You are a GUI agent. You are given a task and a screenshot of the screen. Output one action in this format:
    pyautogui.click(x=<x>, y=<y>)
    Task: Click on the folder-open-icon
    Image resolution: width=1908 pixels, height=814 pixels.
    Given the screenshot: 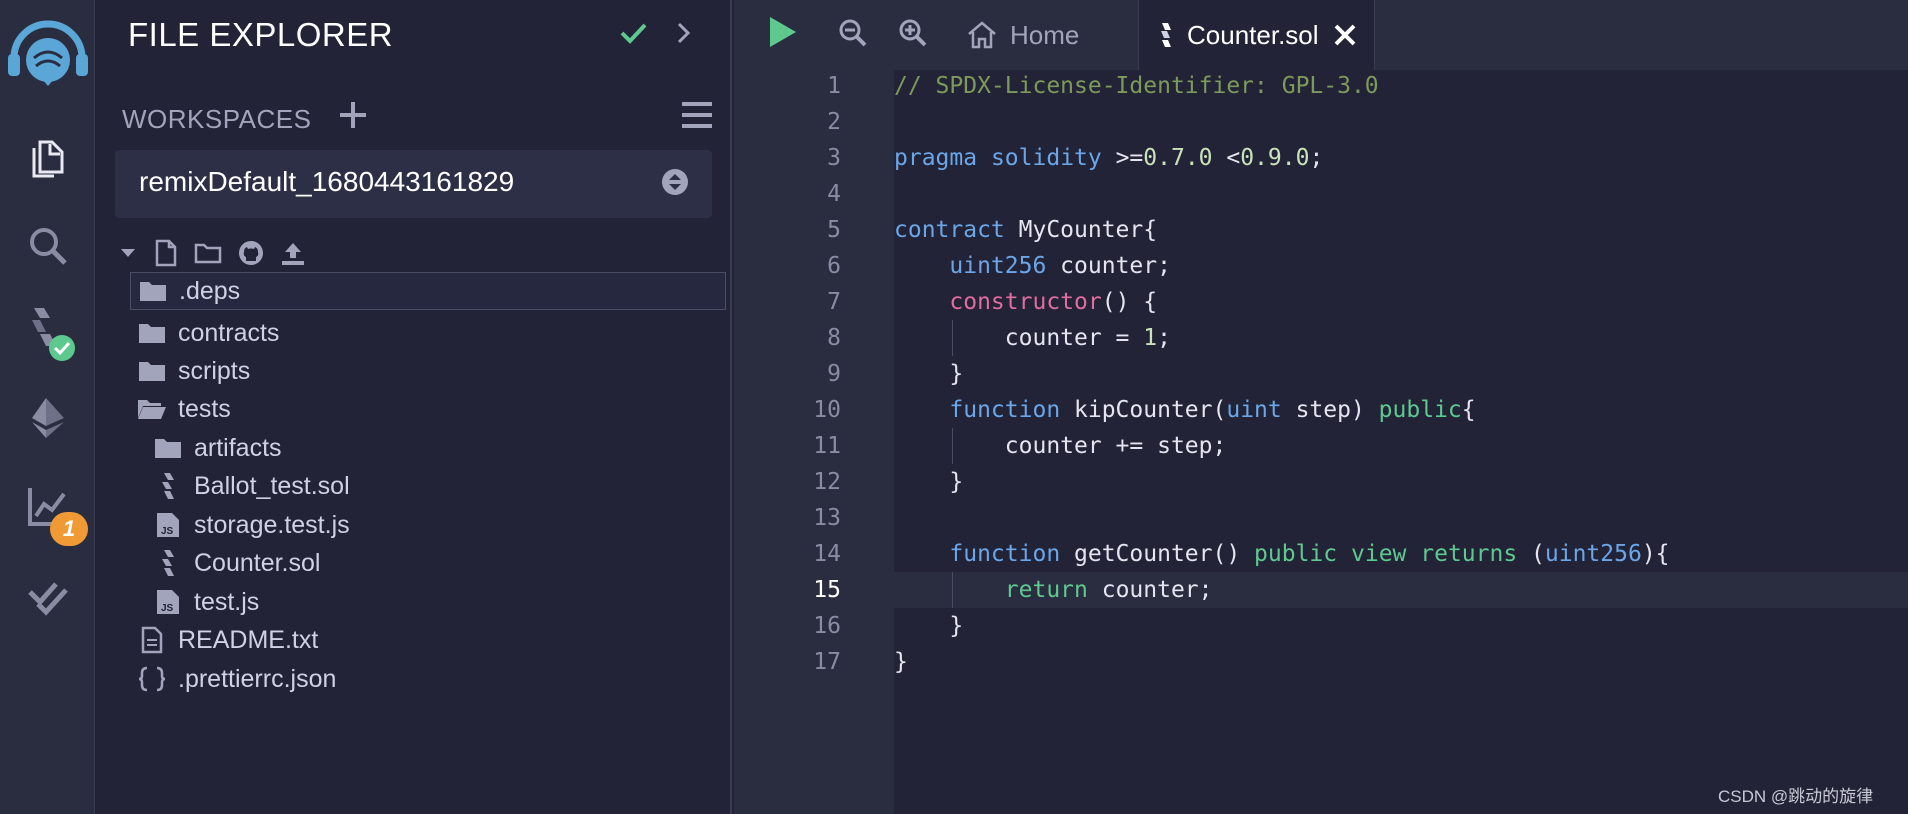 What is the action you would take?
    pyautogui.click(x=152, y=409)
    